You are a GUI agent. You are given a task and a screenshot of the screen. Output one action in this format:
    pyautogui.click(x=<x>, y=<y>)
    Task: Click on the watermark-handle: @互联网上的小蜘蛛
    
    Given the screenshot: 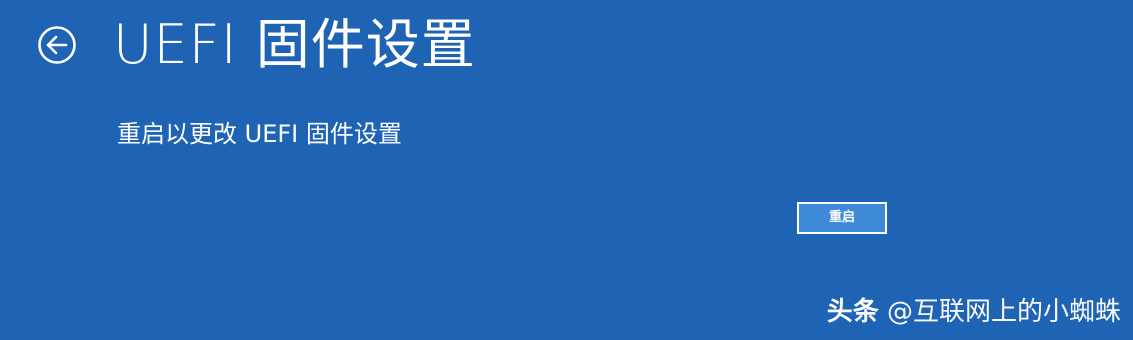 What is the action you would take?
    pyautogui.click(x=1003, y=312)
    